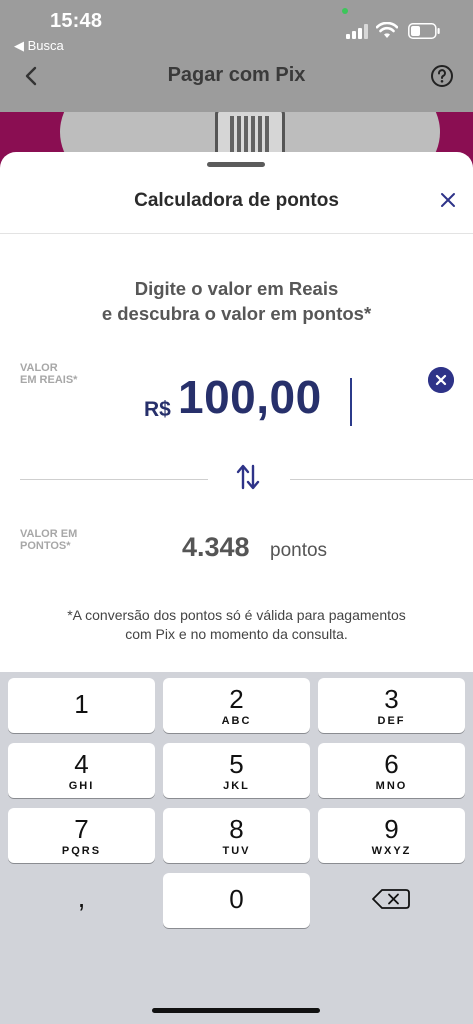  I want to click on key-digit: 7, so click(81, 829).